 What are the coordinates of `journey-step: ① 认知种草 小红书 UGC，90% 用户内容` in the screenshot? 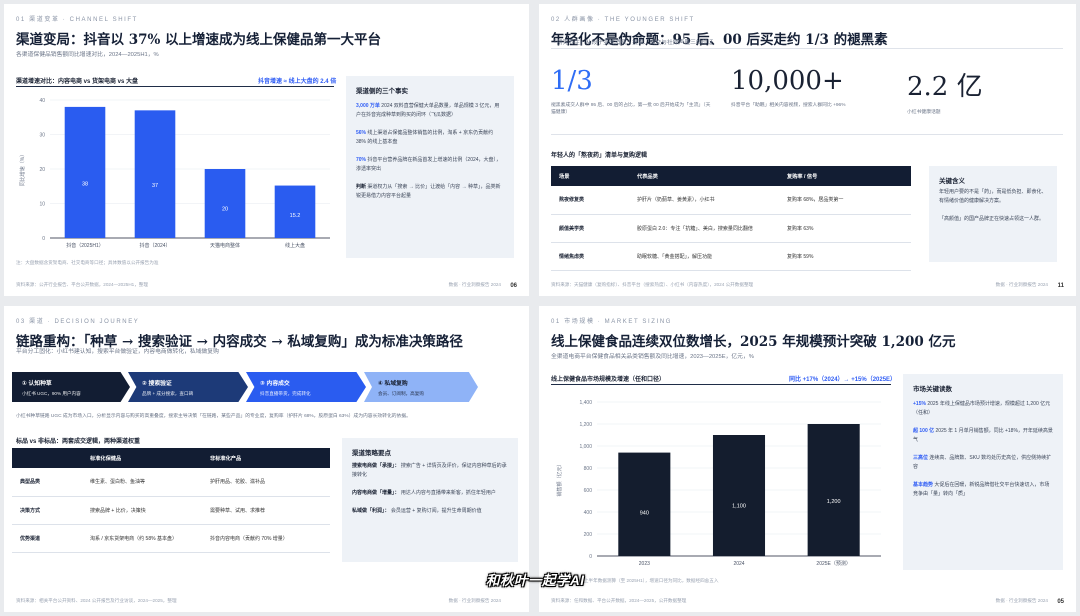 It's located at (71, 387).